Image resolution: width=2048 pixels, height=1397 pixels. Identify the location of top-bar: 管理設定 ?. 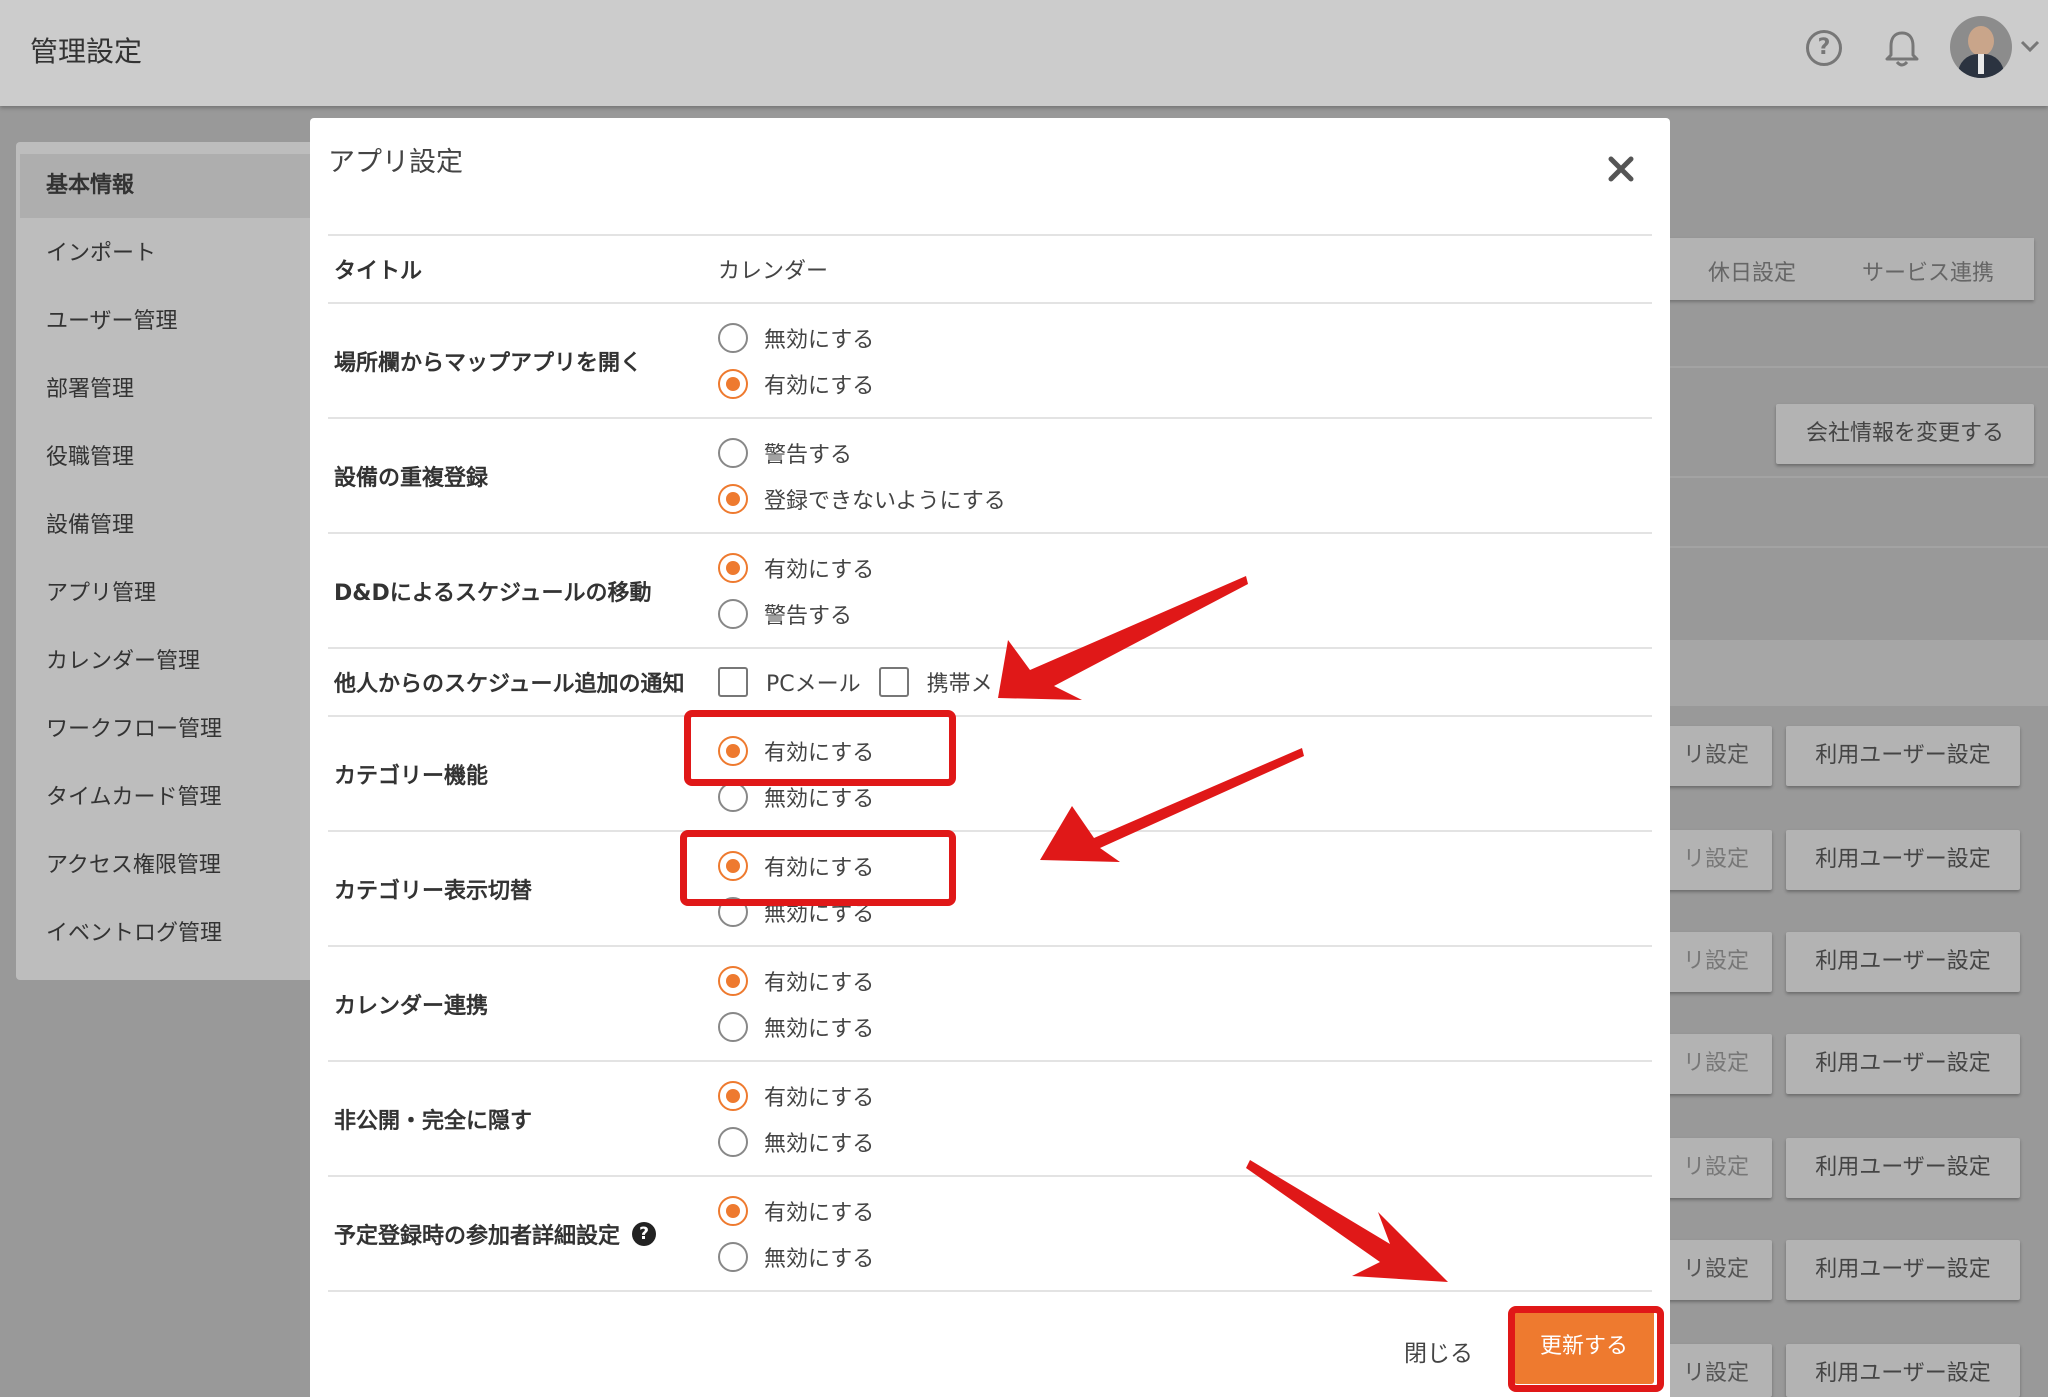
(1024, 53).